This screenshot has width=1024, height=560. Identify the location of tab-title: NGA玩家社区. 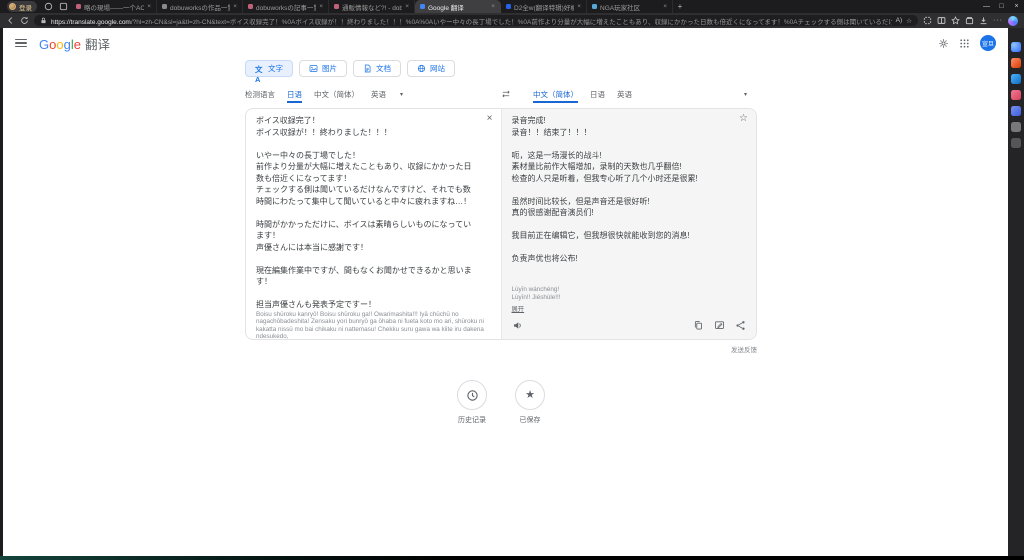
(620, 8).